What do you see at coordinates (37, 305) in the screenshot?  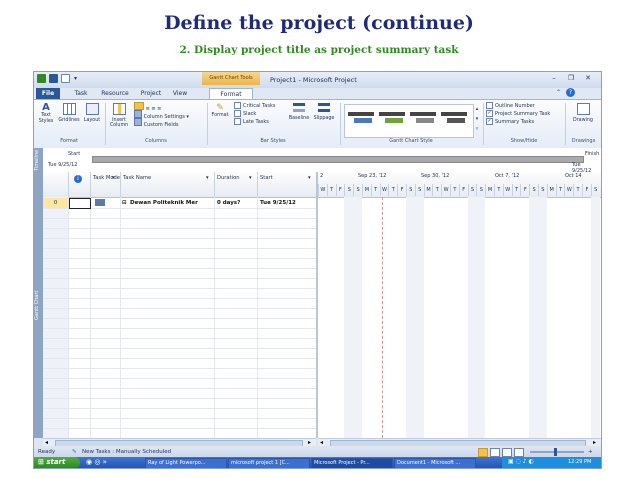 I see `gantt-chart-side-label: Gantt Chart` at bounding box center [37, 305].